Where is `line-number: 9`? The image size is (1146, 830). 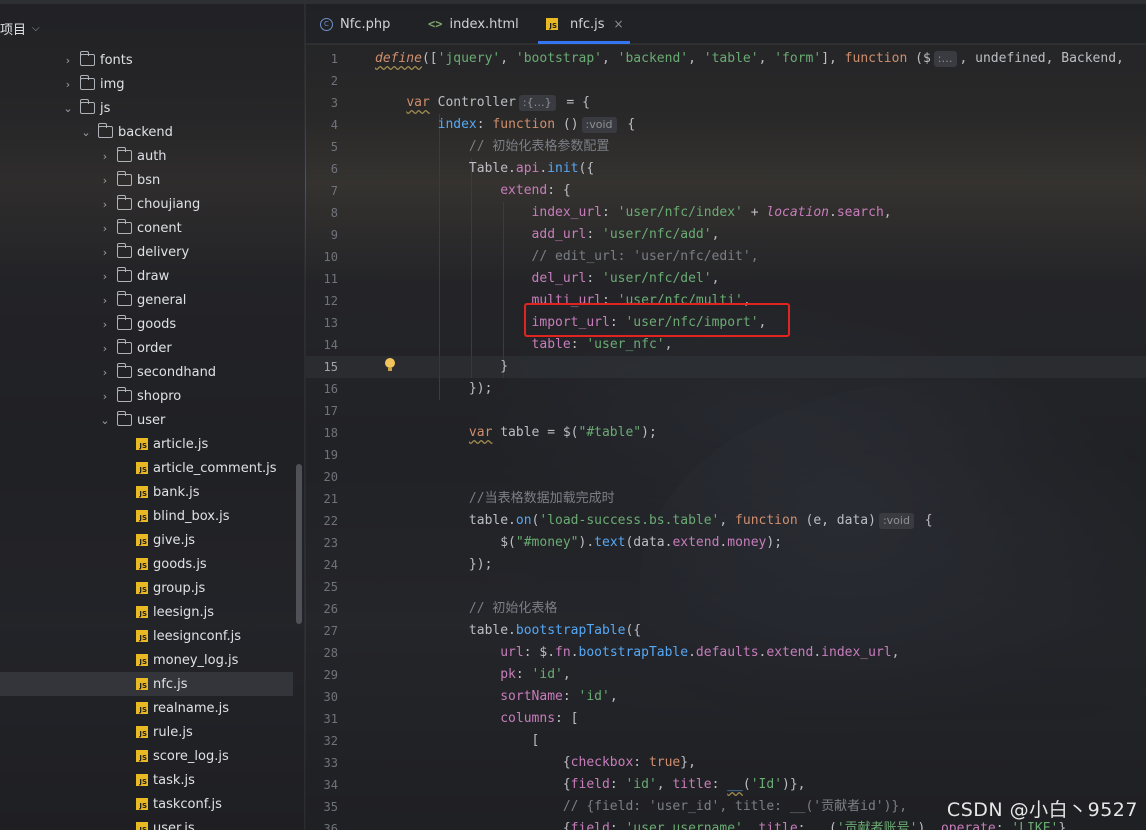
line-number: 9 is located at coordinates (322, 235).